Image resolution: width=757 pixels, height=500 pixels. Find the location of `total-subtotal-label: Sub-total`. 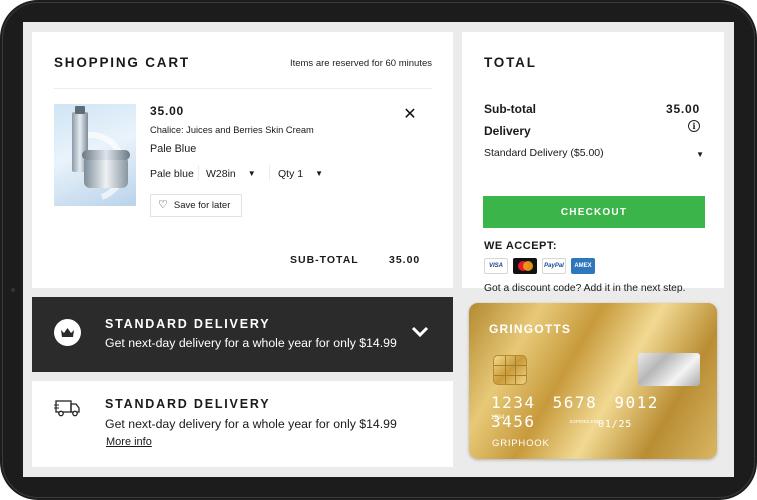

total-subtotal-label: Sub-total is located at coordinates (510, 109).